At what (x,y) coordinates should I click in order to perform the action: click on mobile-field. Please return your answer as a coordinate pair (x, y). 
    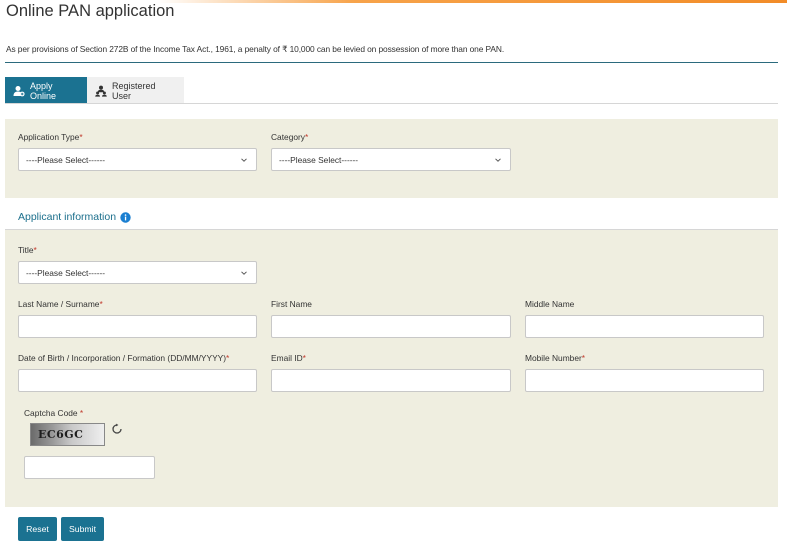
    Looking at the image, I should click on (644, 380).